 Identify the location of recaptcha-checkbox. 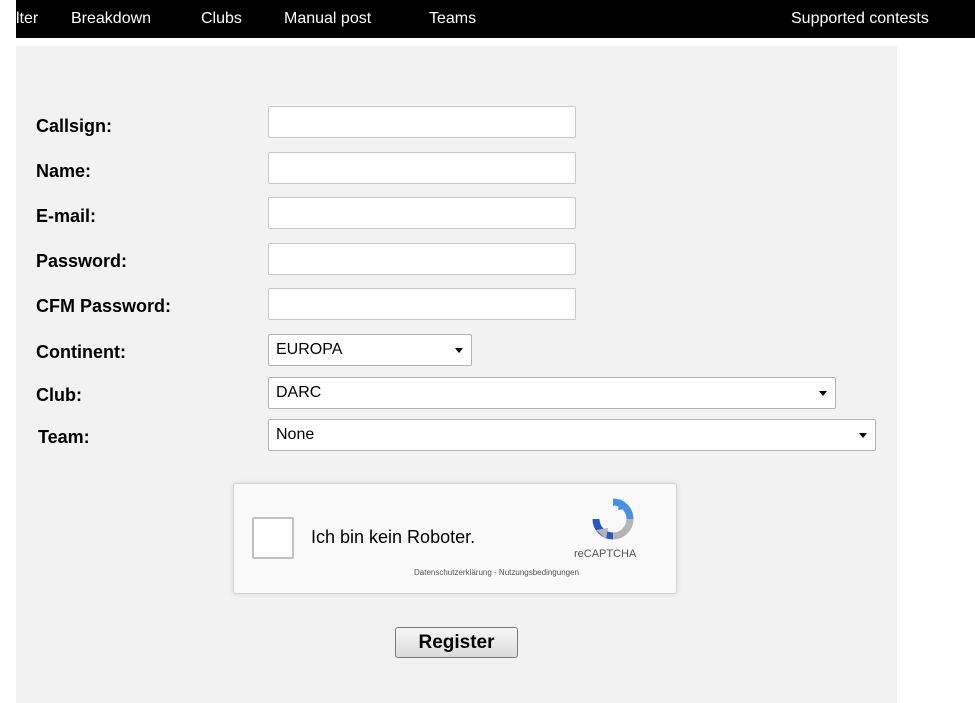
(273, 538).